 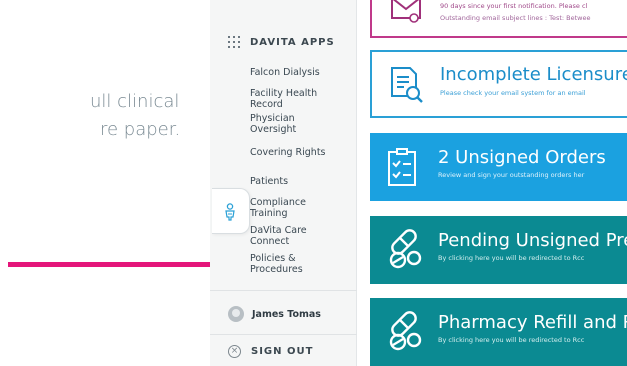 I want to click on sidebar-item-davita-care-connect: DaVita Care Connect, so click(x=300, y=236).